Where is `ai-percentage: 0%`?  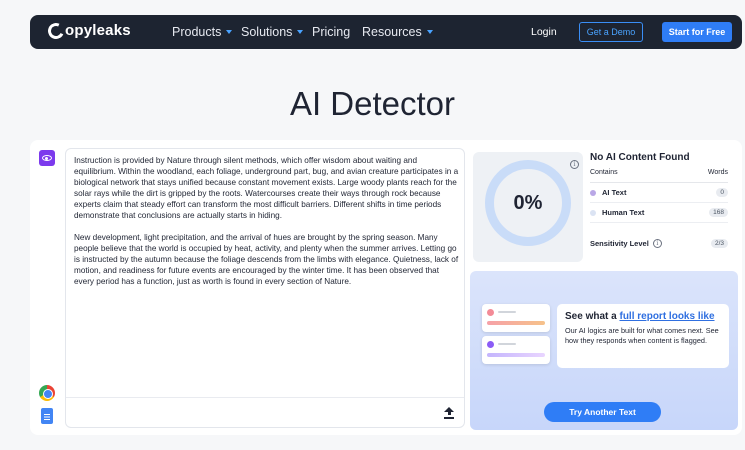 ai-percentage: 0% is located at coordinates (528, 202).